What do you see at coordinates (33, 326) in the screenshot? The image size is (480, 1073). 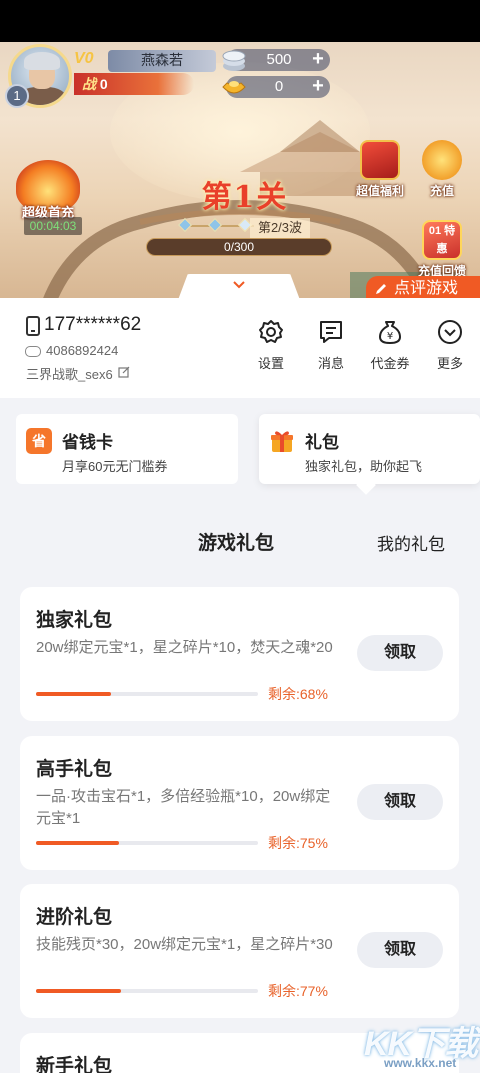 I see `phone-icon` at bounding box center [33, 326].